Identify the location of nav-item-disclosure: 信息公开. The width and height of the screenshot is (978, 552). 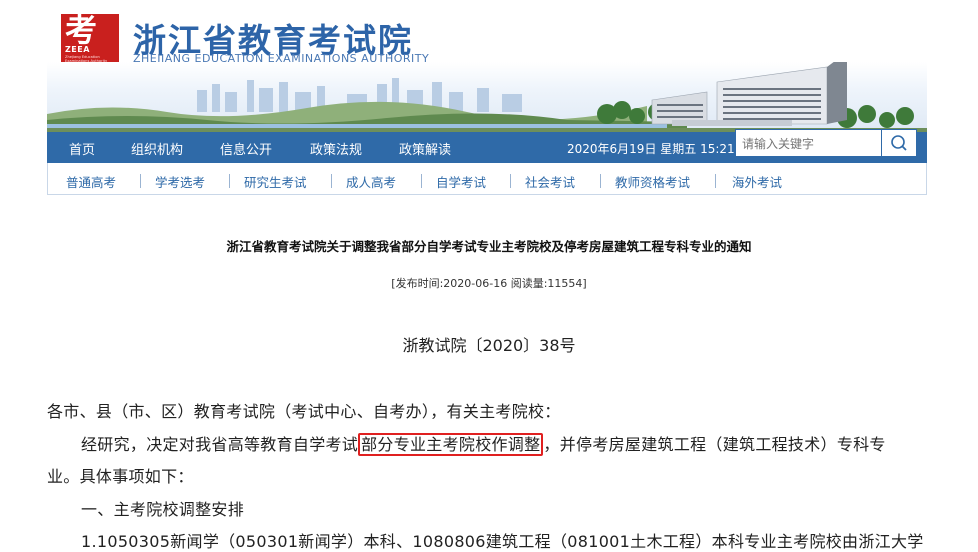
(246, 148).